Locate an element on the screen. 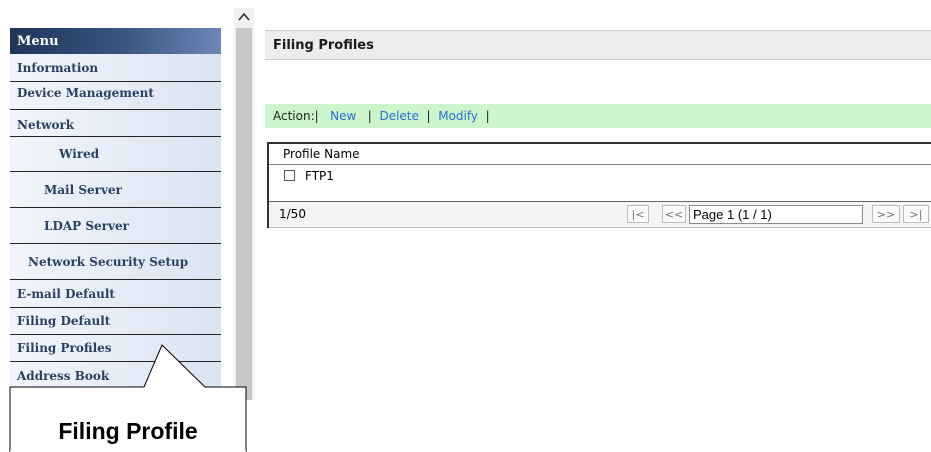  new-button: New is located at coordinates (343, 116).